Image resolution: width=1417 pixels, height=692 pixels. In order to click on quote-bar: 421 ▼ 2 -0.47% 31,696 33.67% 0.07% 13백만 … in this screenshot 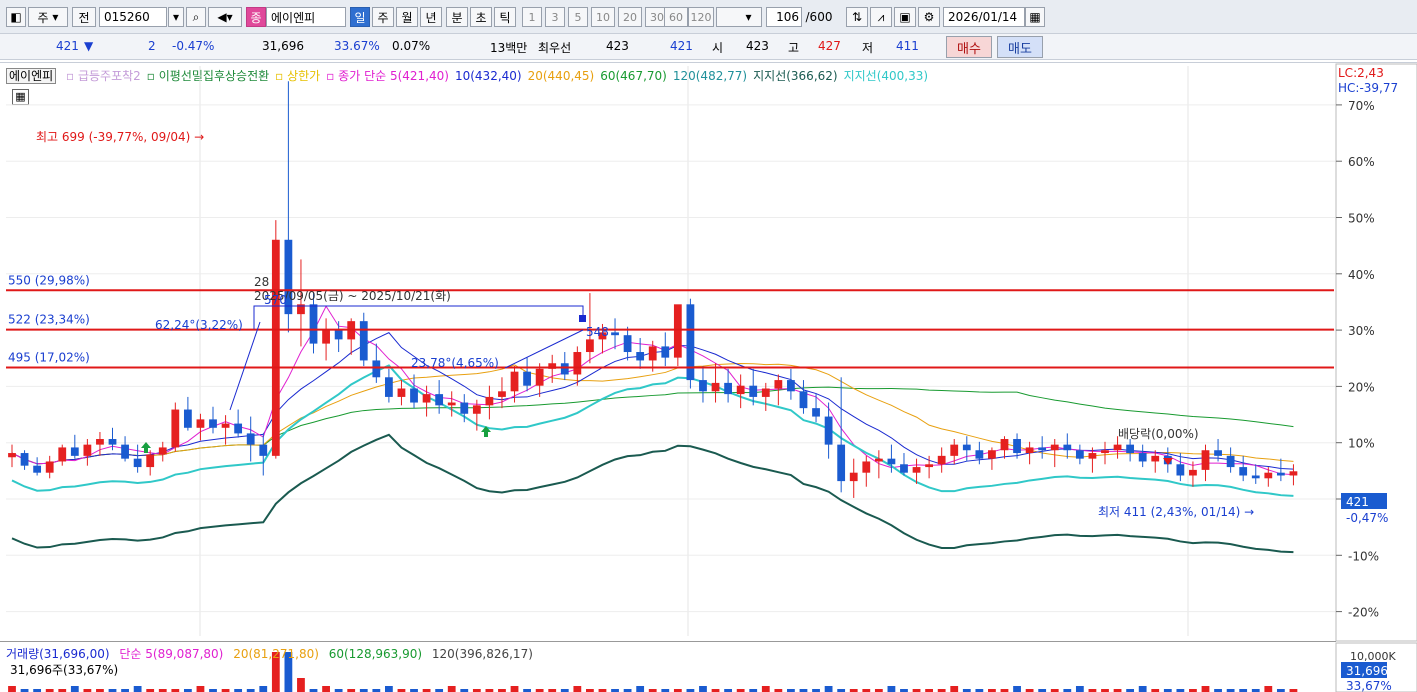, I will do `click(708, 47)`.